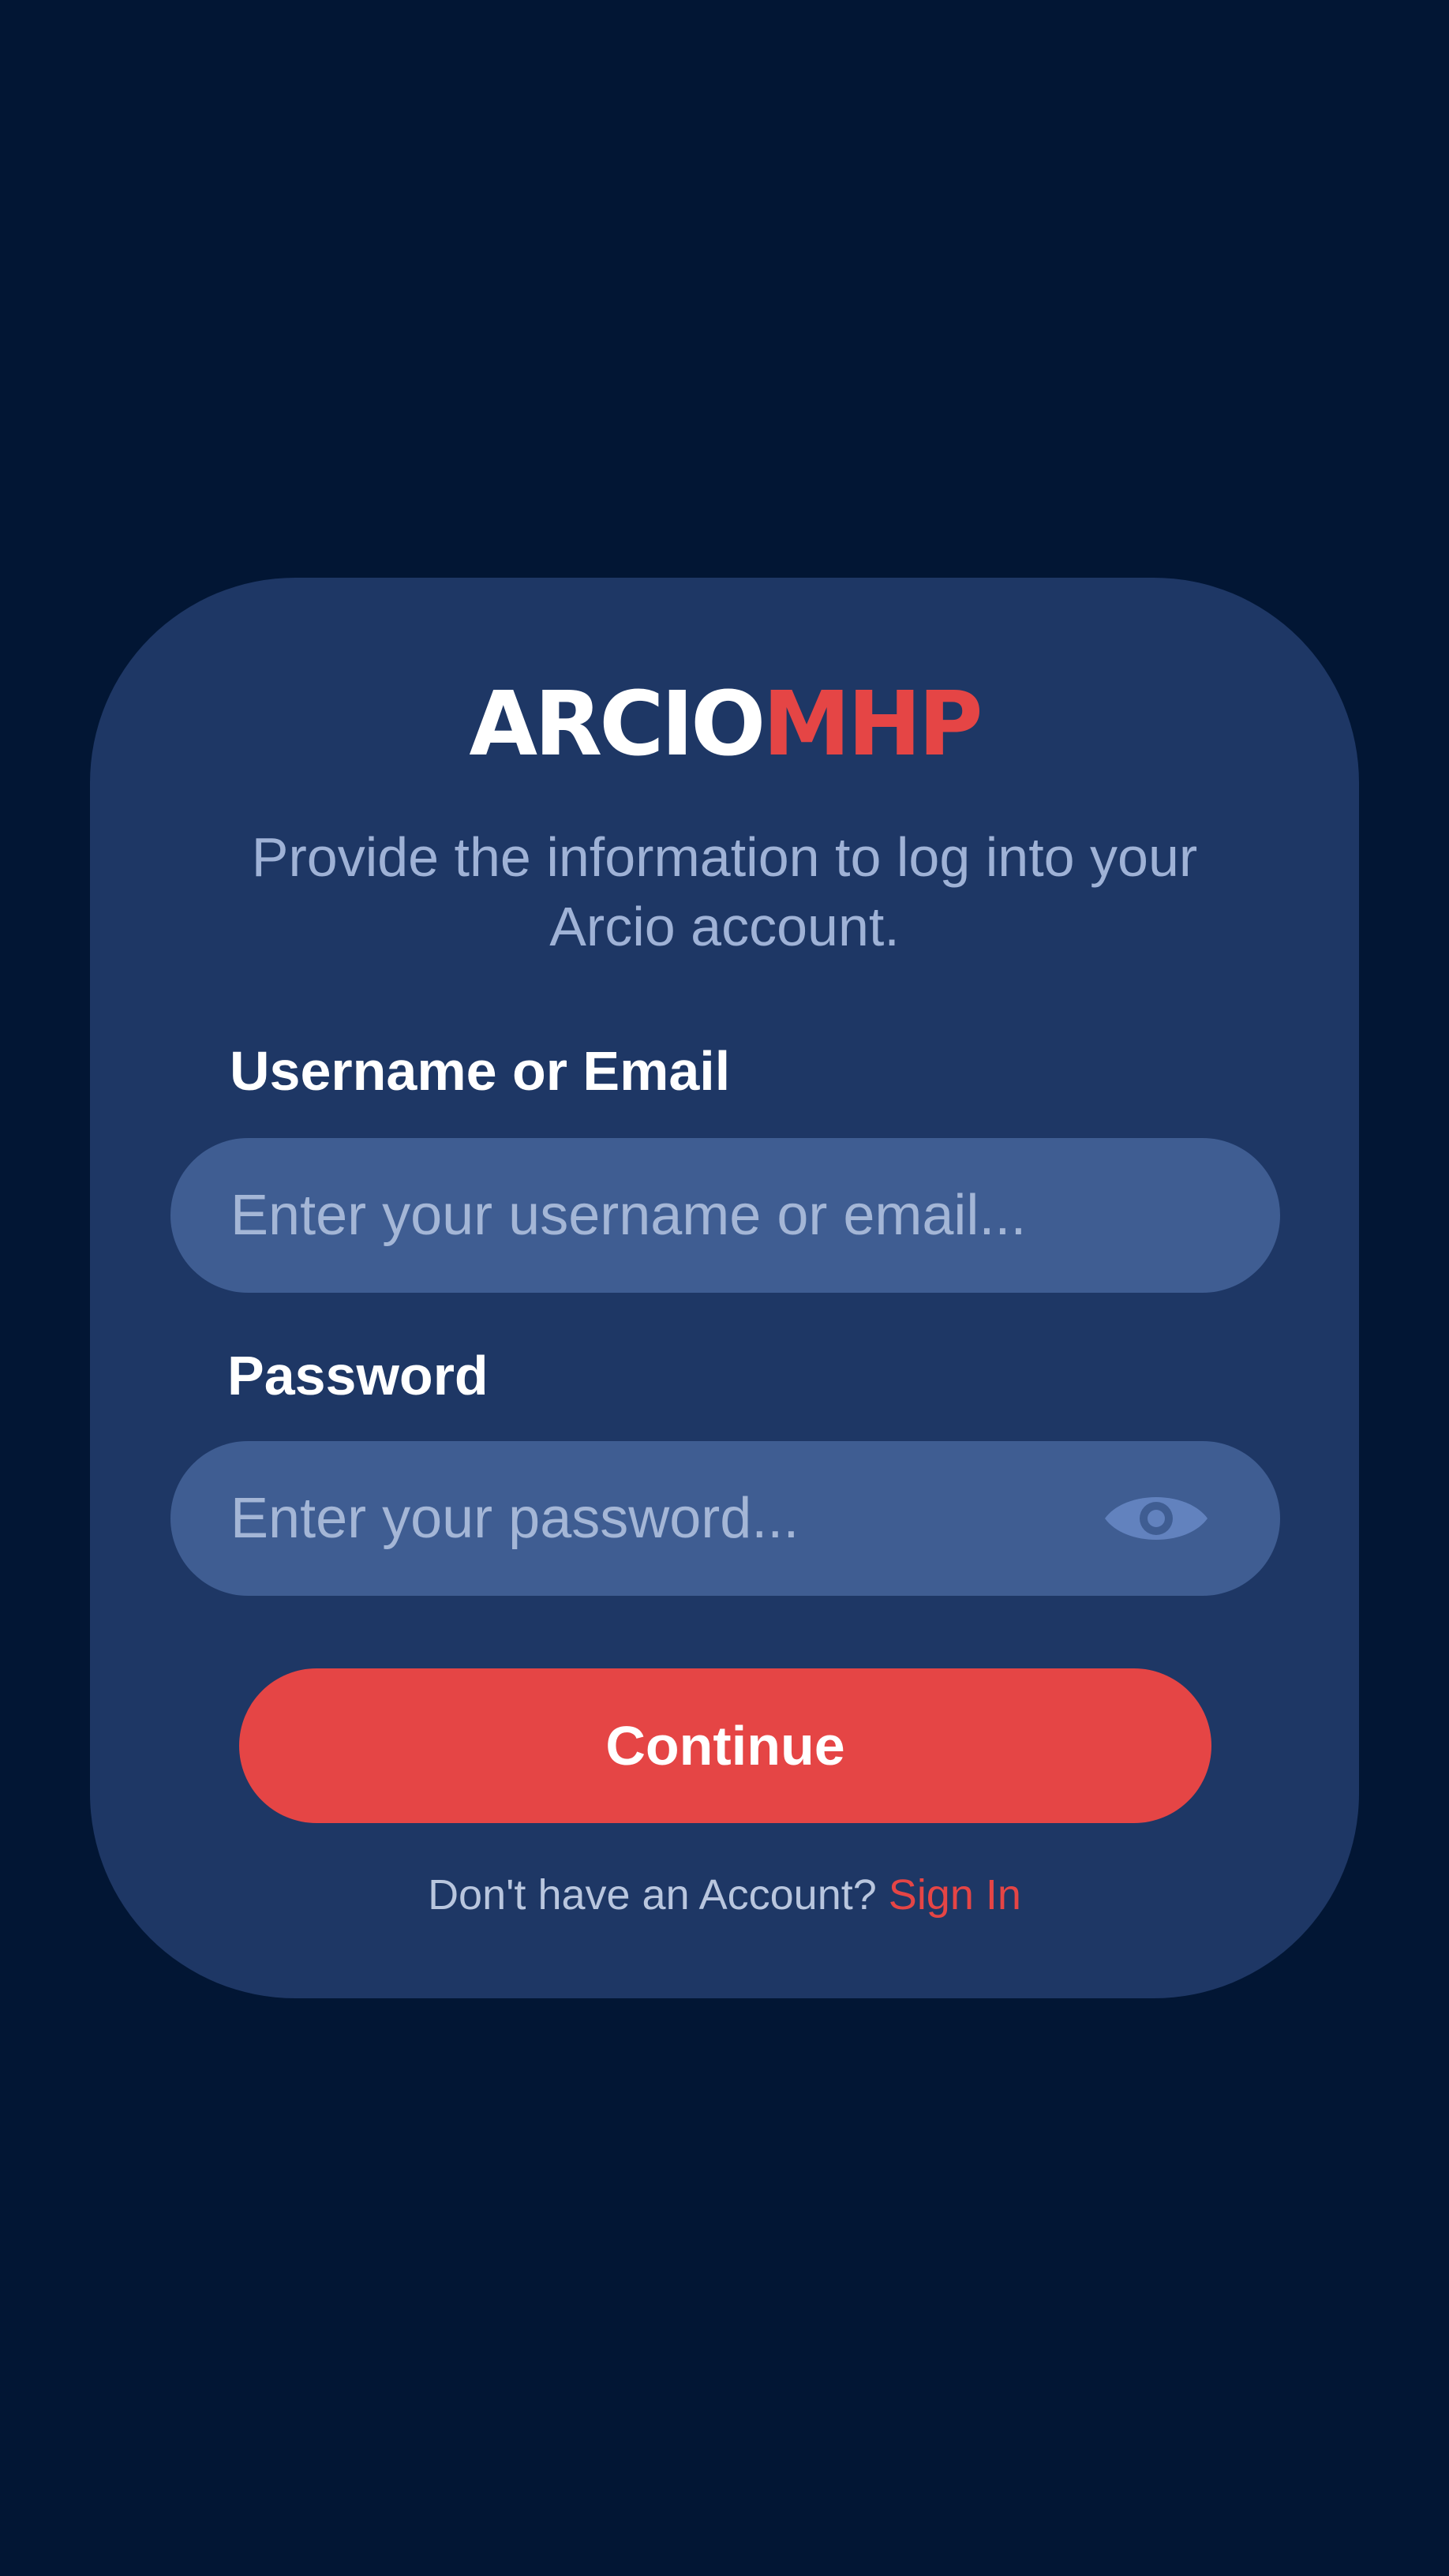  I want to click on signup-prompt: Don't have an Account? Sign In, so click(724, 1895).